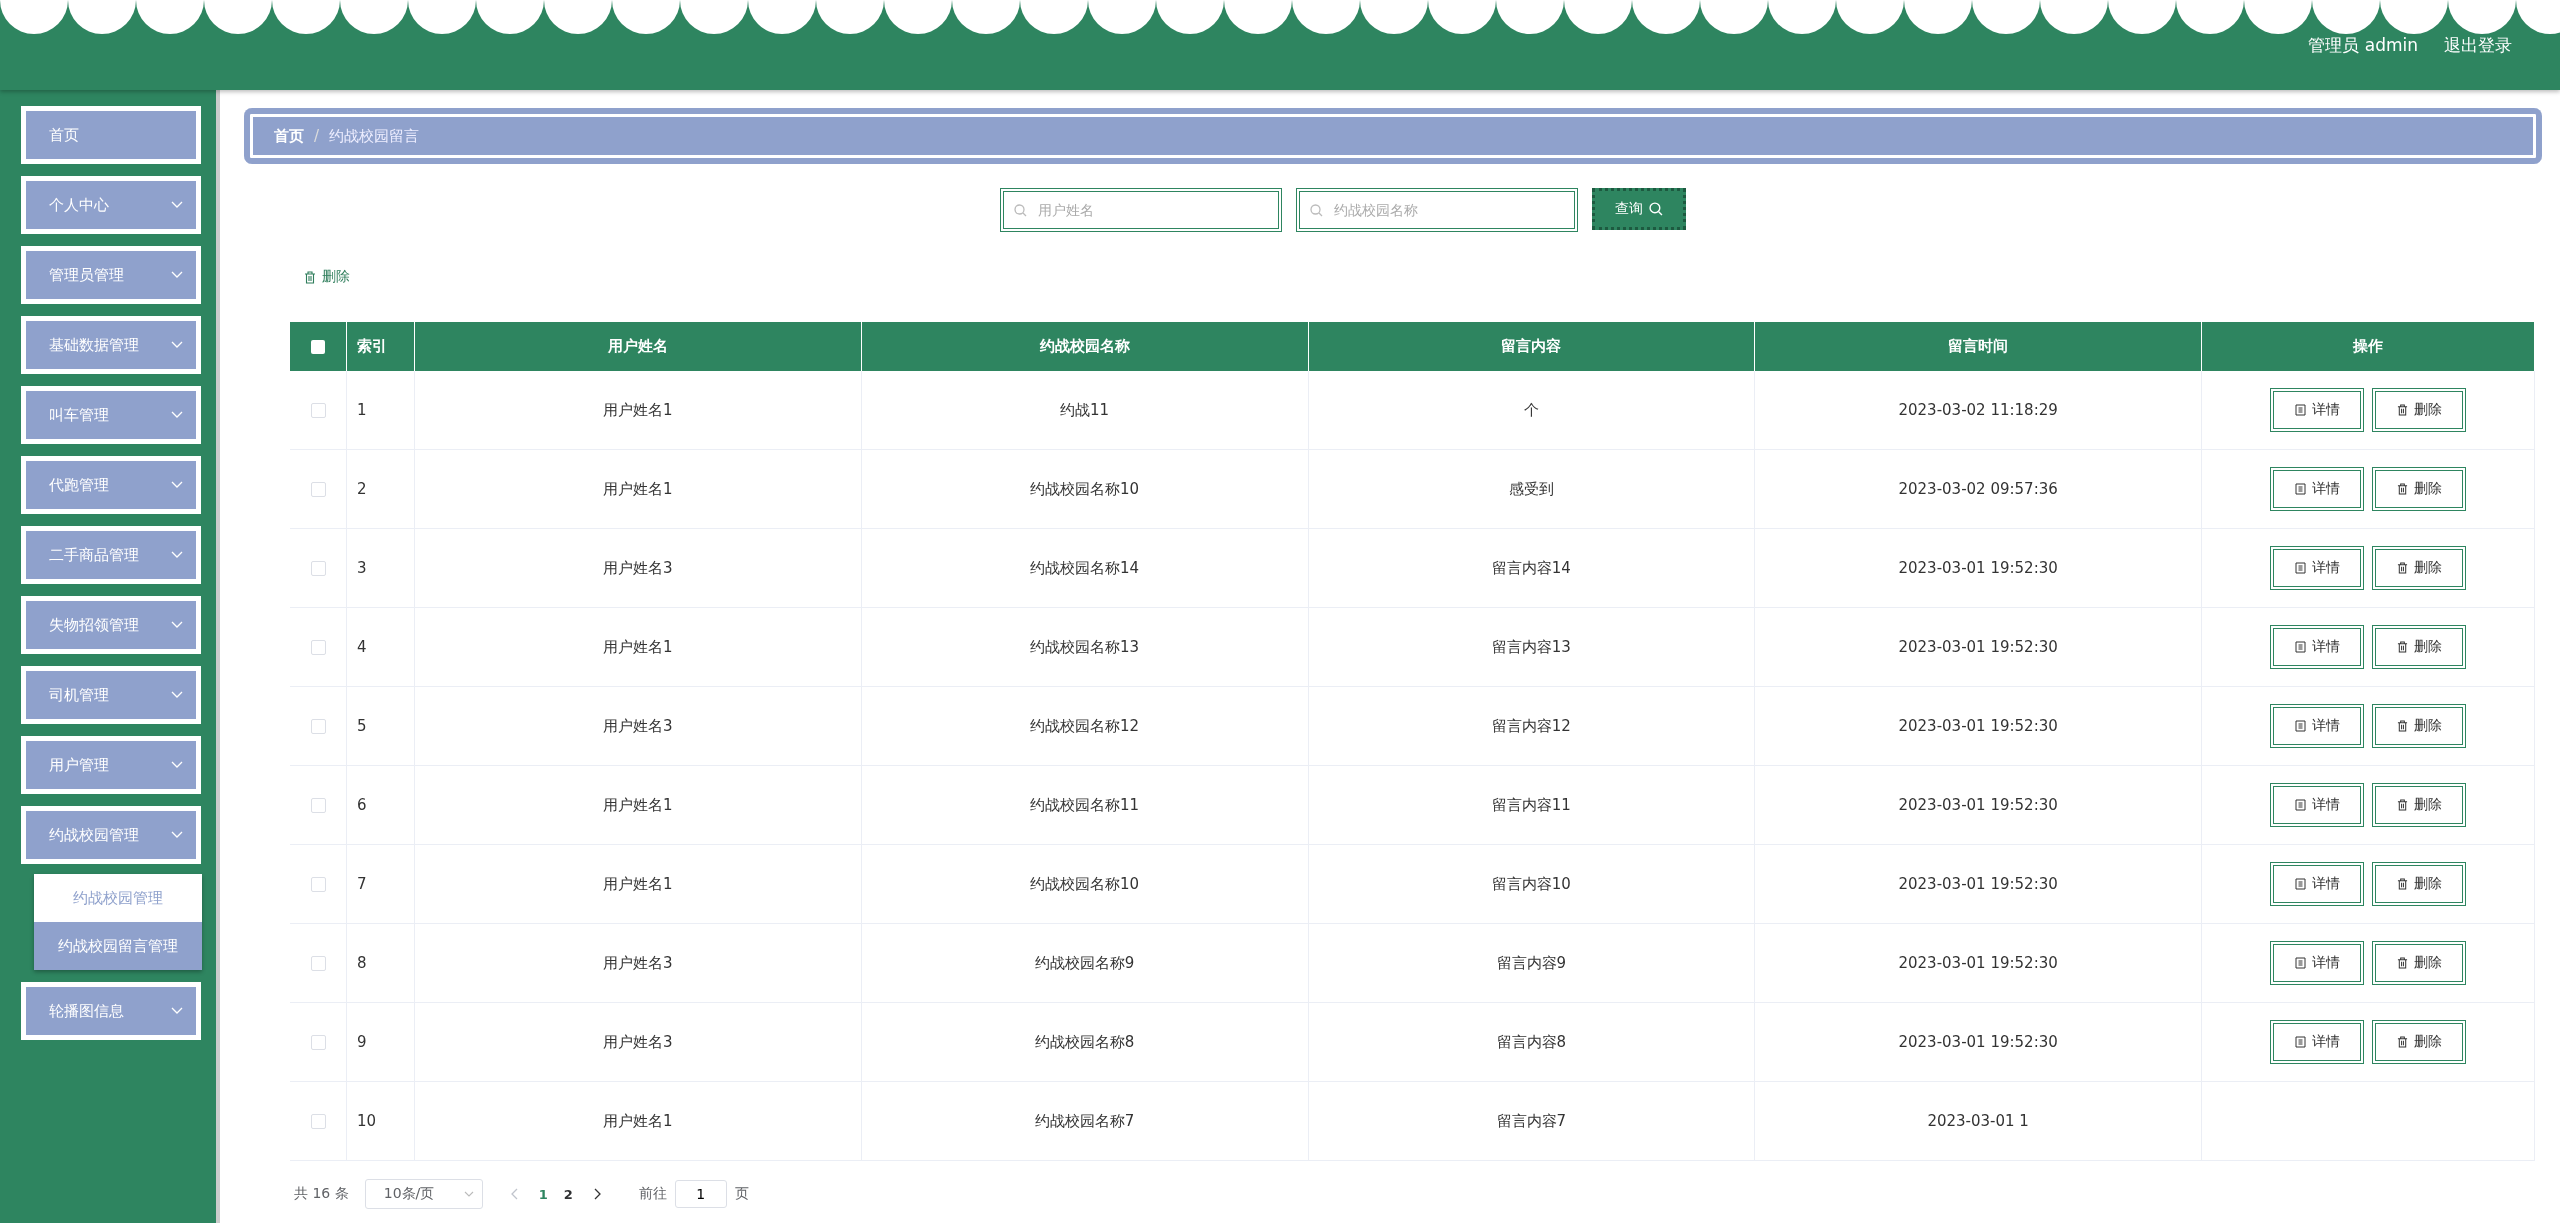  Describe the element at coordinates (1978, 410) in the screenshot. I see `table-cell: 2023-03-02 11:18:29` at that location.